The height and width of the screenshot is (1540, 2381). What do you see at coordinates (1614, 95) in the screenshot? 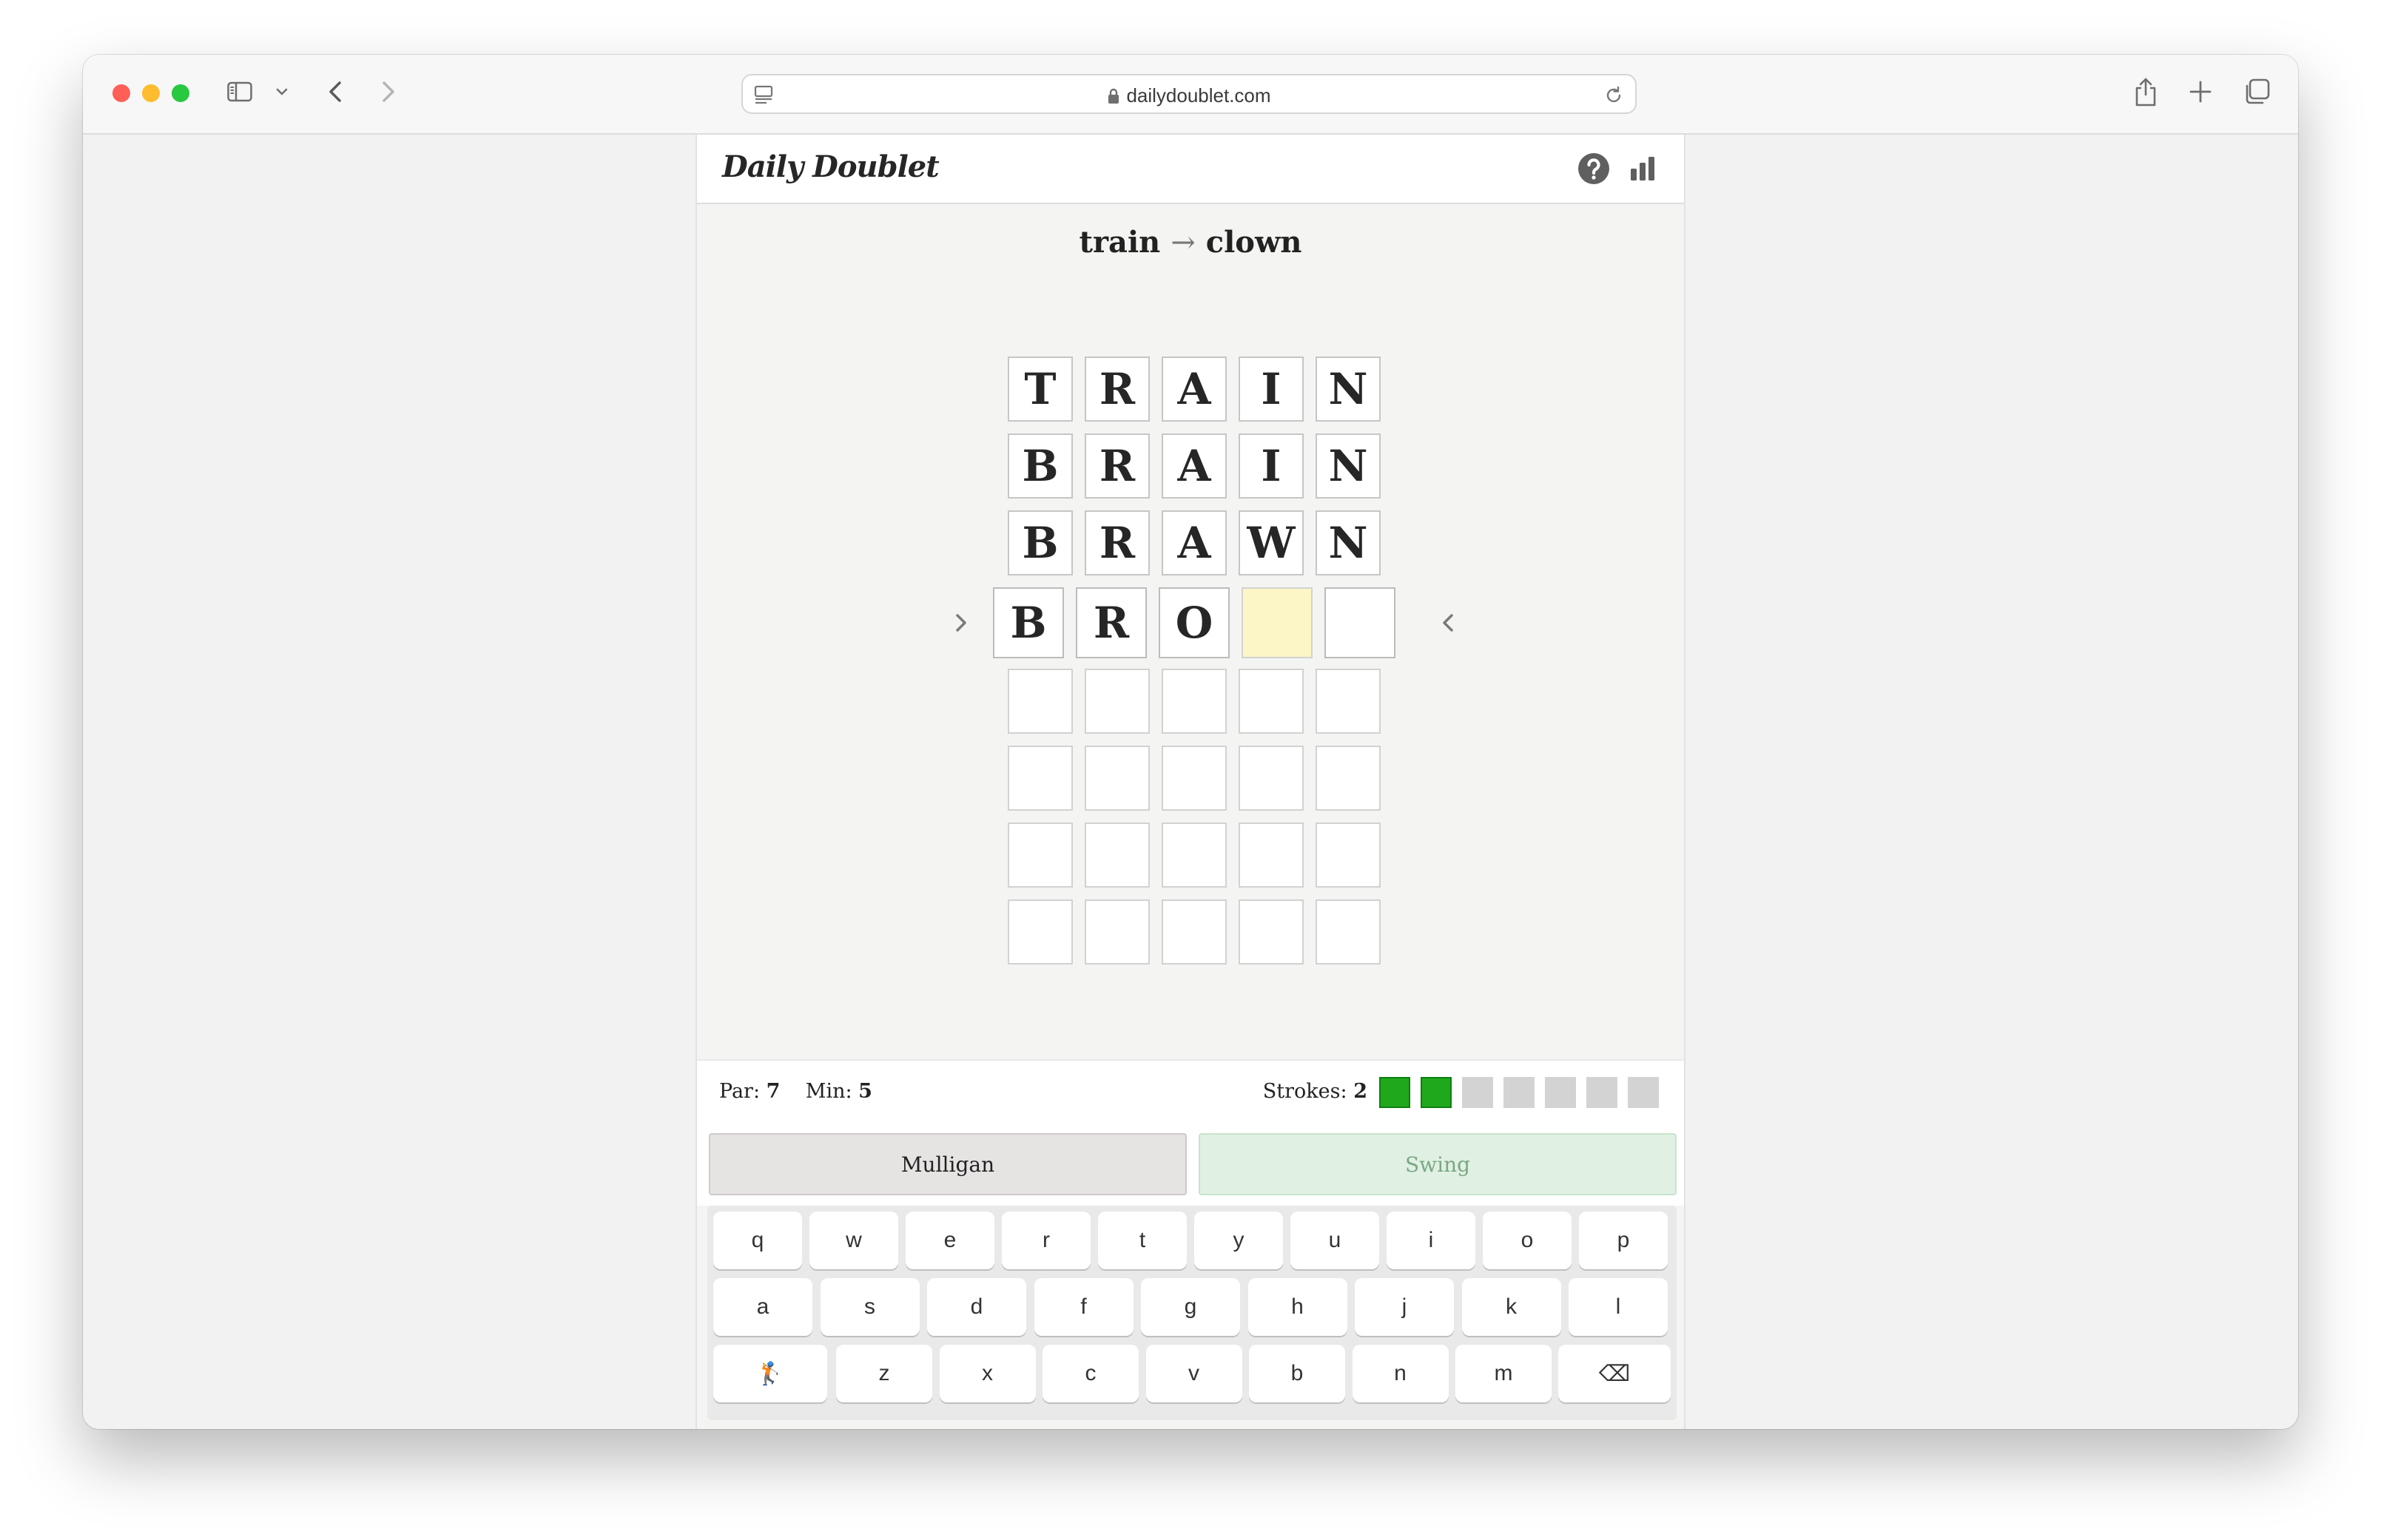
I see `reload-icon` at bounding box center [1614, 95].